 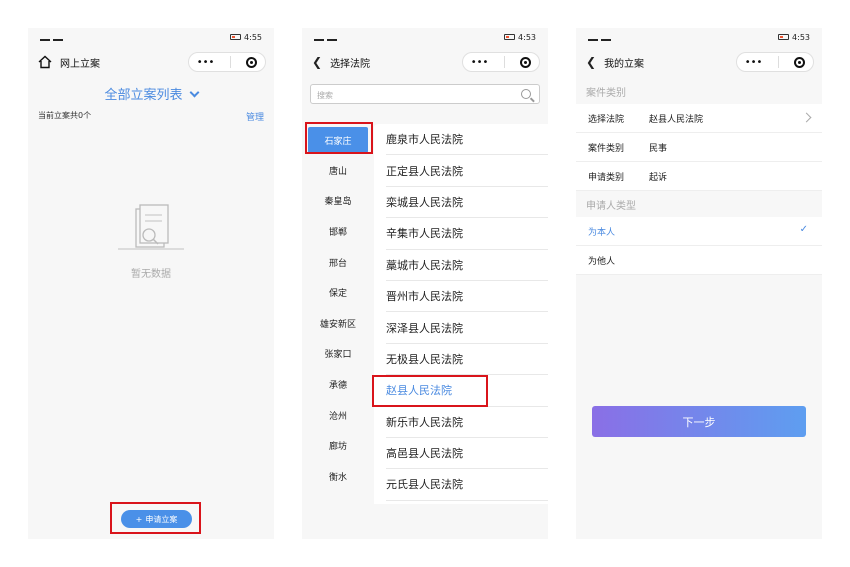 I want to click on next-step-button: 下一步, so click(x=699, y=421).